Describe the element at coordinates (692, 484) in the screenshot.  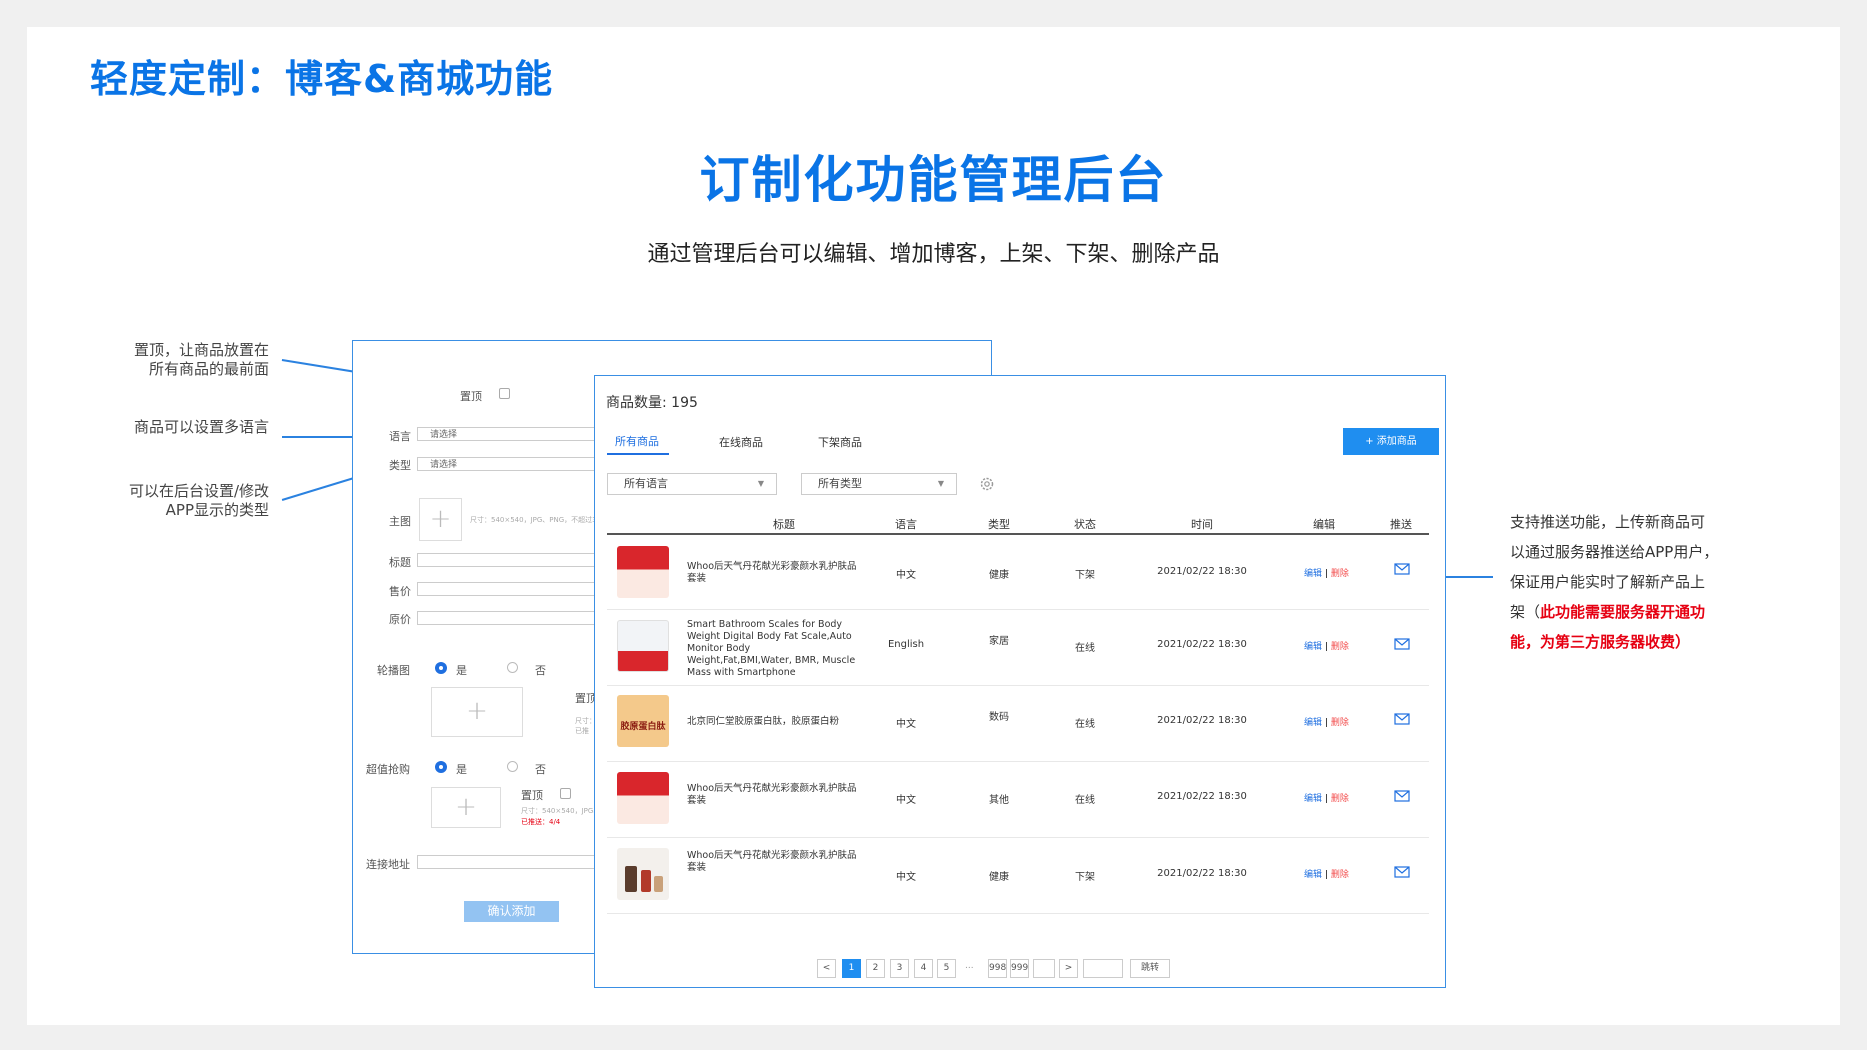
I see `language-filter-select: 所有语言 ▼` at that location.